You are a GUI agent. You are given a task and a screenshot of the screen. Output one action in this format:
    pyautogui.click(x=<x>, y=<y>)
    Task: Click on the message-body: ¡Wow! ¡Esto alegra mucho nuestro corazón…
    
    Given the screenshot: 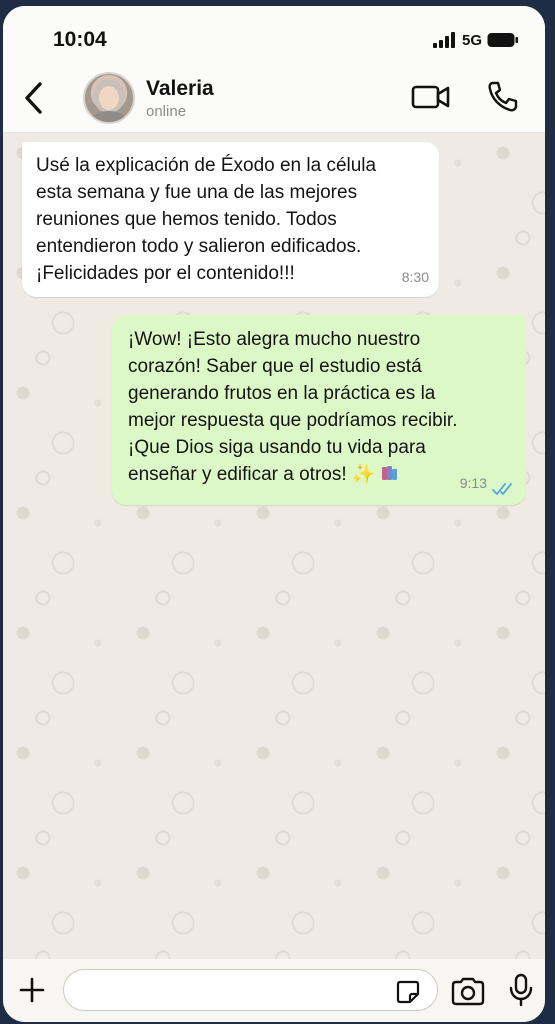 What is the action you would take?
    pyautogui.click(x=293, y=407)
    